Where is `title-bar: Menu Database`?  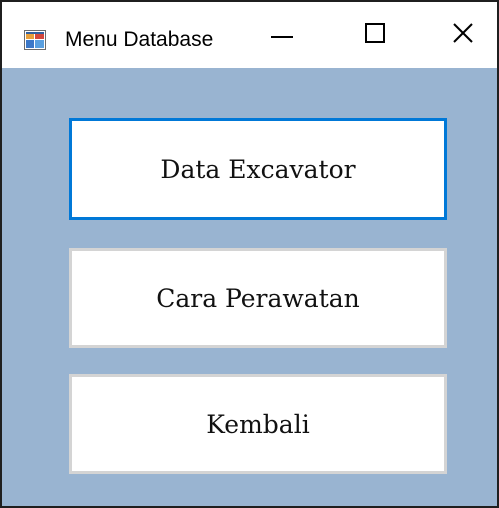
title-bar: Menu Database is located at coordinates (249, 35).